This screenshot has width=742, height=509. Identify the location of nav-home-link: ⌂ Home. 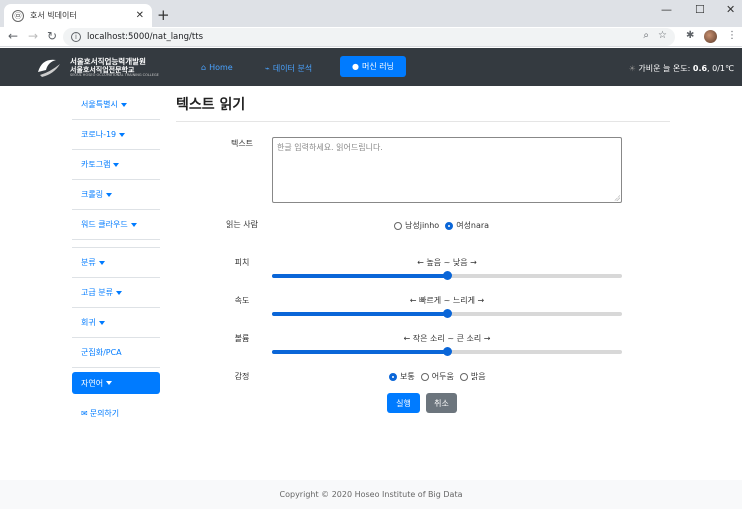
(217, 67).